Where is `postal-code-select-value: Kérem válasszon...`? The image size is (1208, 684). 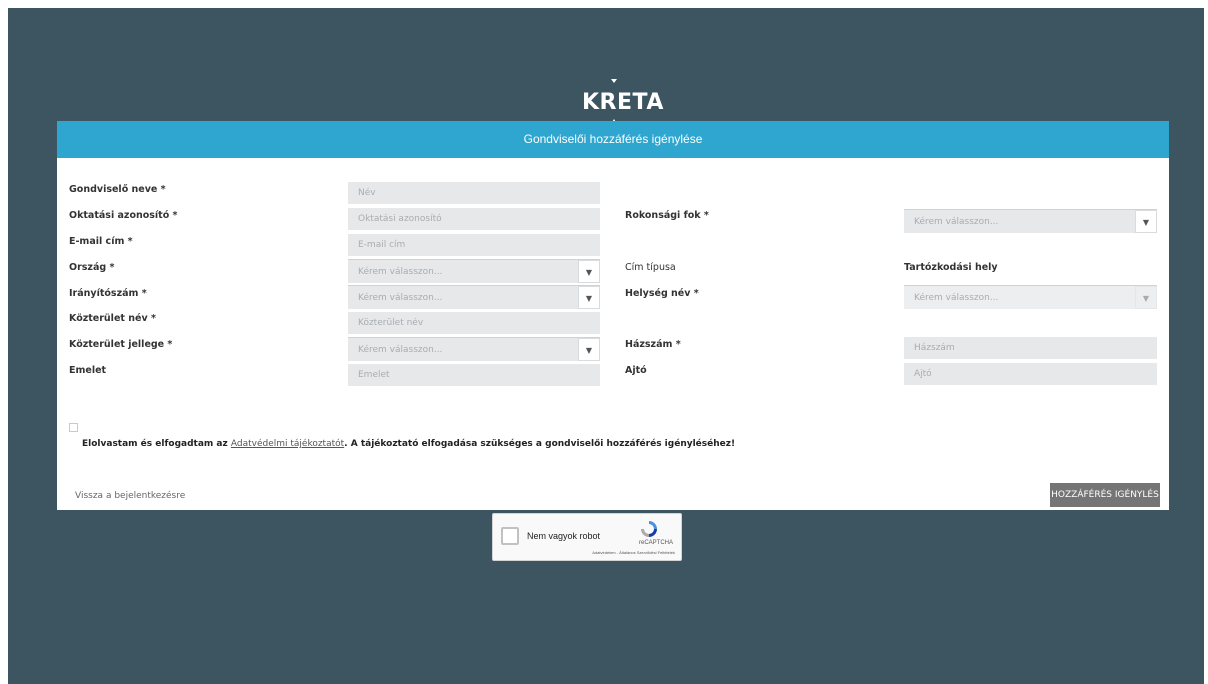 postal-code-select-value: Kérem válasszon... is located at coordinates (400, 298).